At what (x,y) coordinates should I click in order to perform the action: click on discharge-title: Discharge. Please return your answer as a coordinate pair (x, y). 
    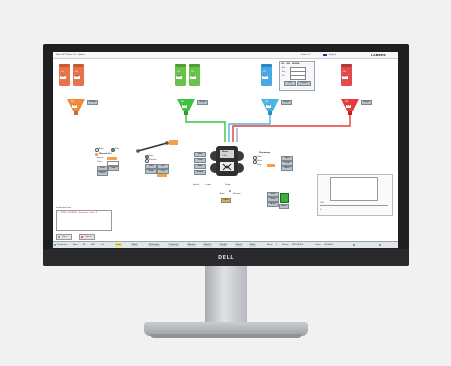
    Looking at the image, I should click on (265, 153).